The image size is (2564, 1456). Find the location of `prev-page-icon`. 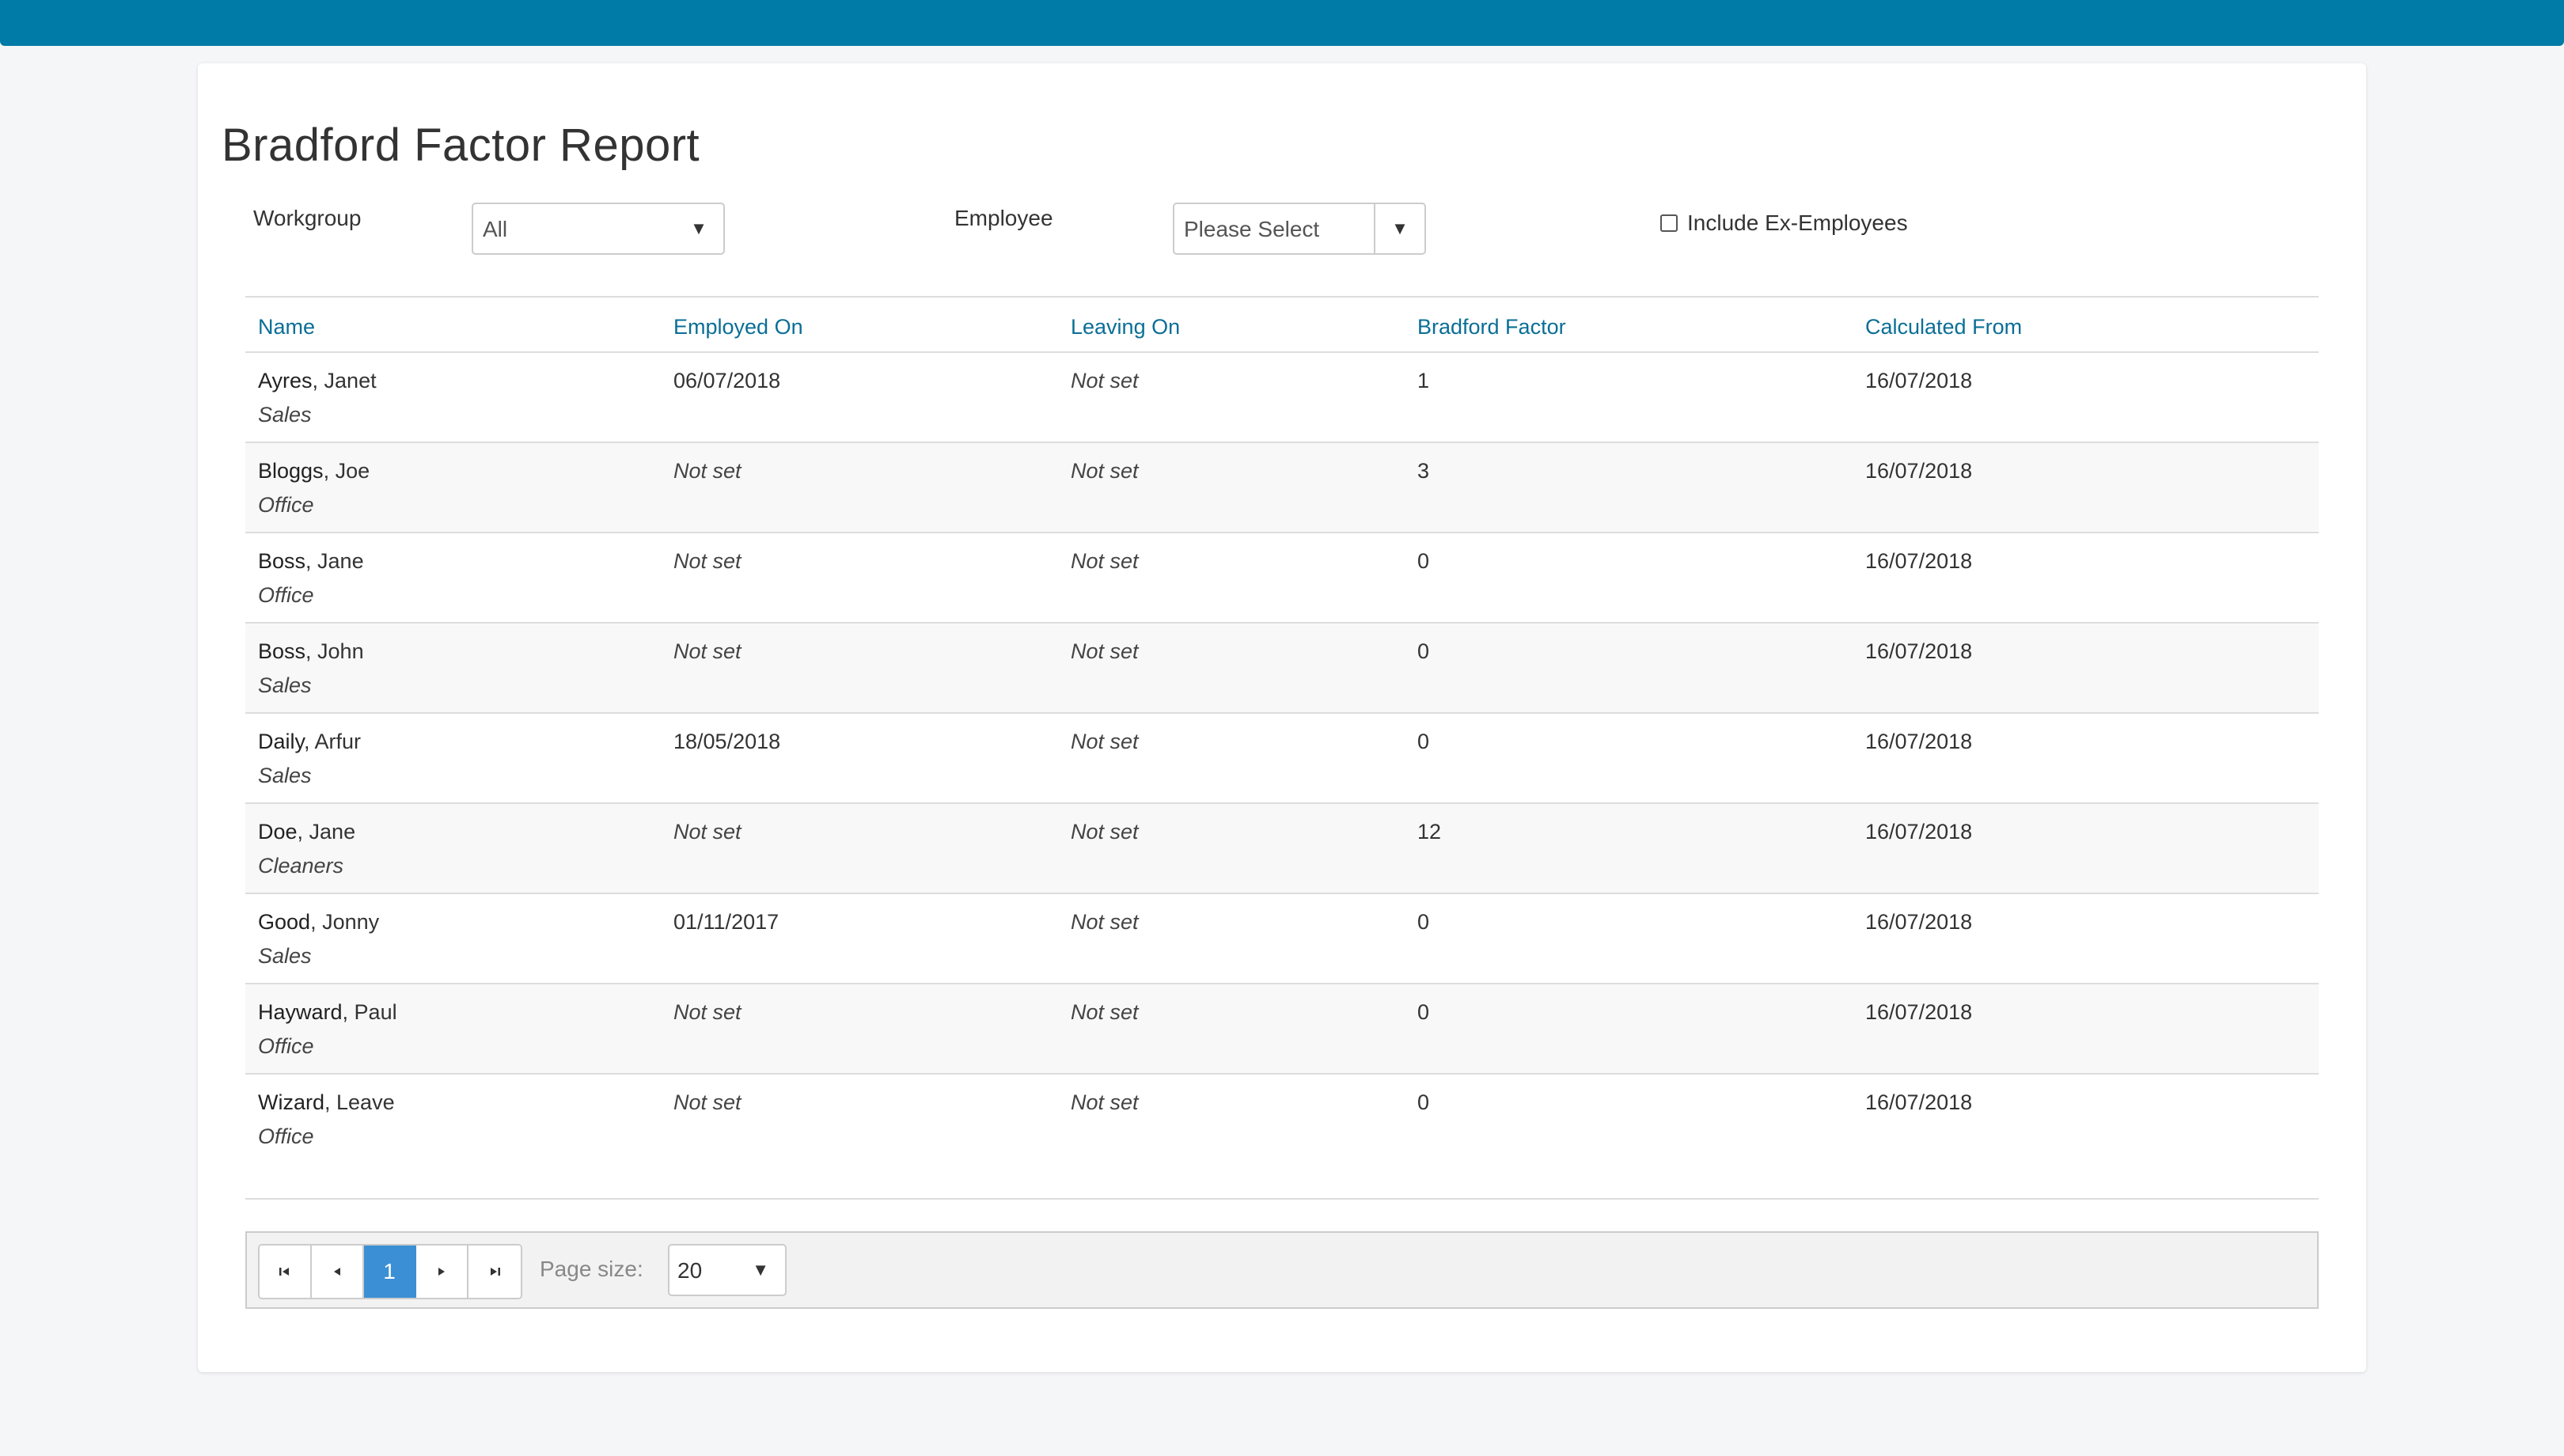

prev-page-icon is located at coordinates (338, 1272).